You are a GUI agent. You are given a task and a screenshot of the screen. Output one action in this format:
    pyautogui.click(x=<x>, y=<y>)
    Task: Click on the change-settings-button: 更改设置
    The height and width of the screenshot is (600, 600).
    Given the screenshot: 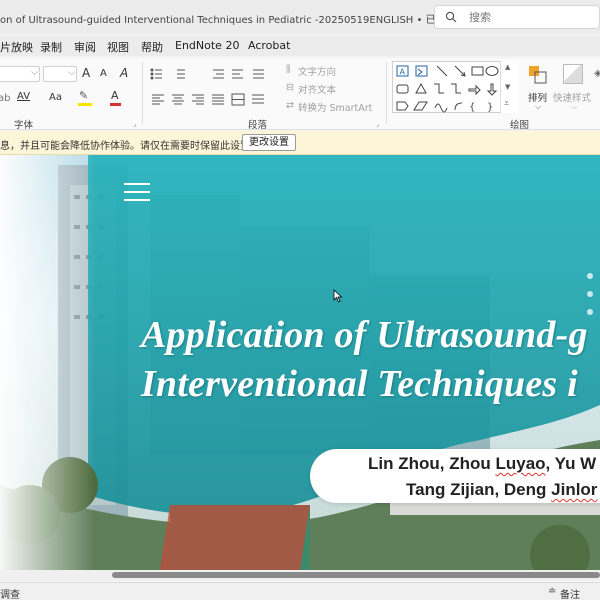 What is the action you would take?
    pyautogui.click(x=269, y=142)
    